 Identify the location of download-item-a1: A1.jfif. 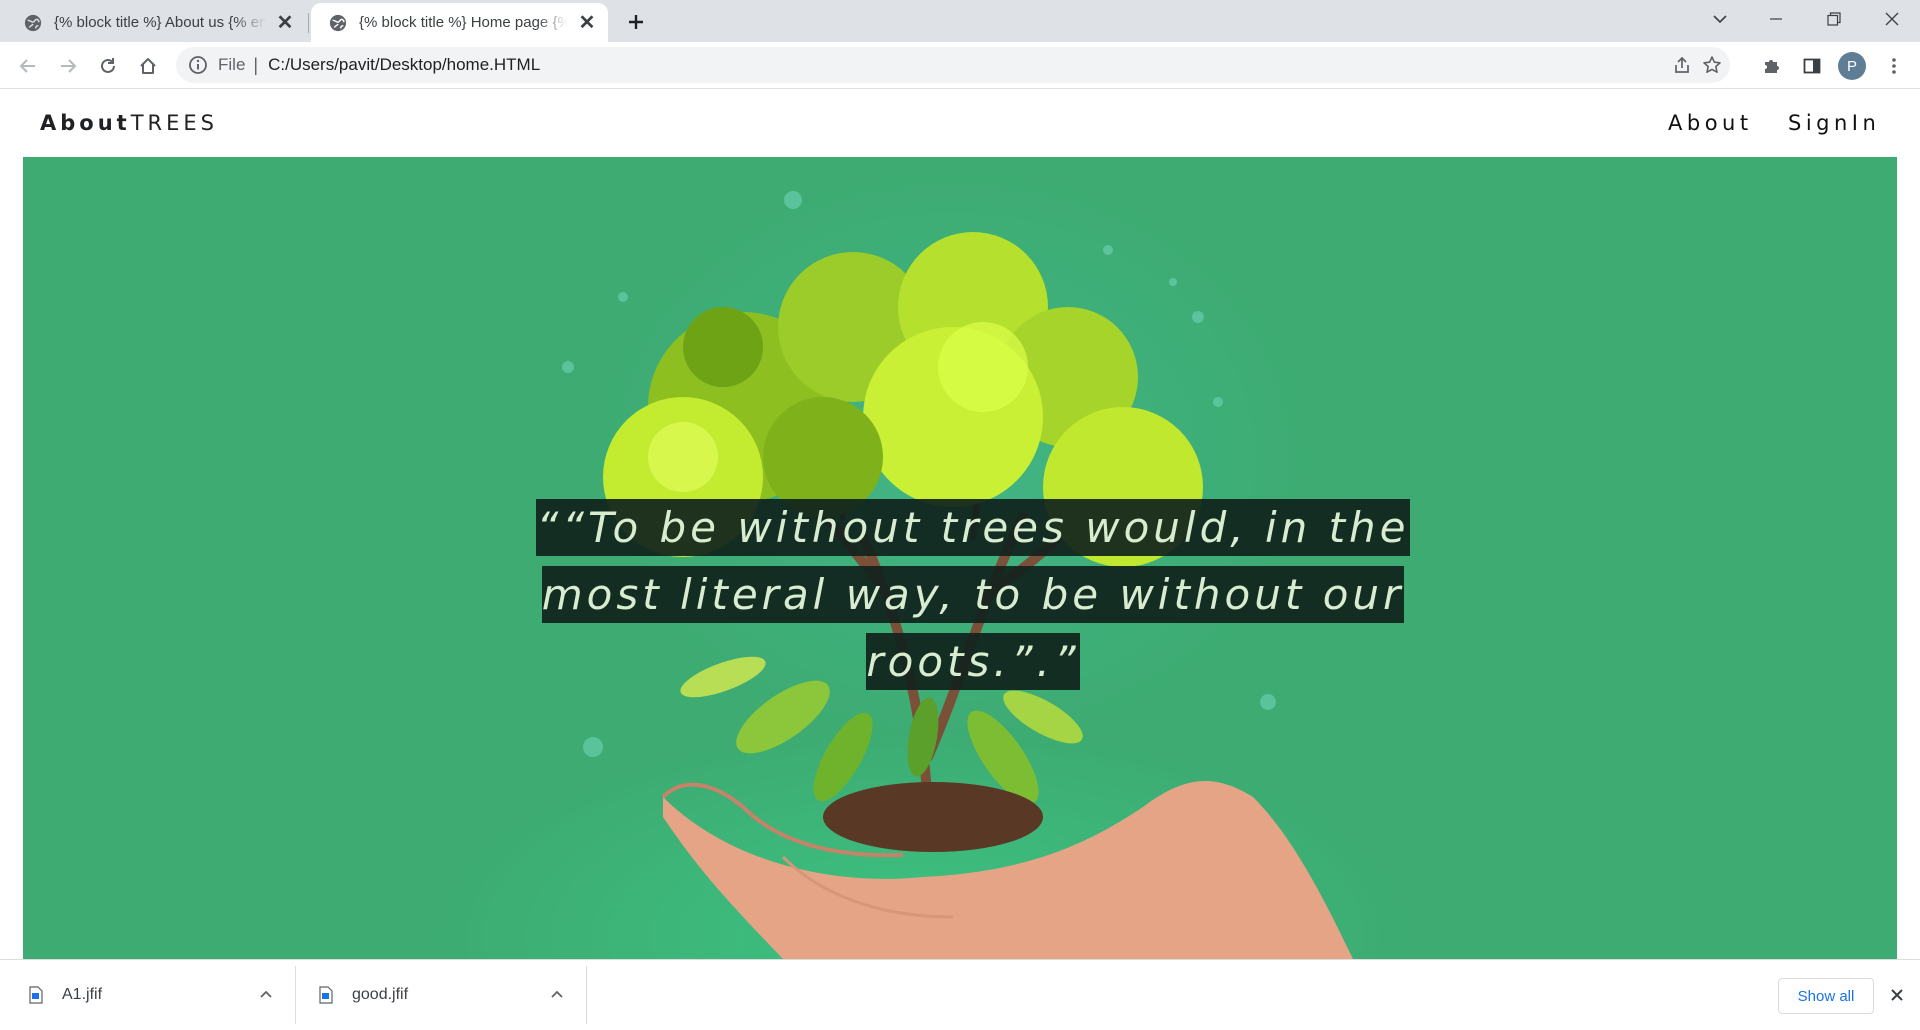
(65, 995).